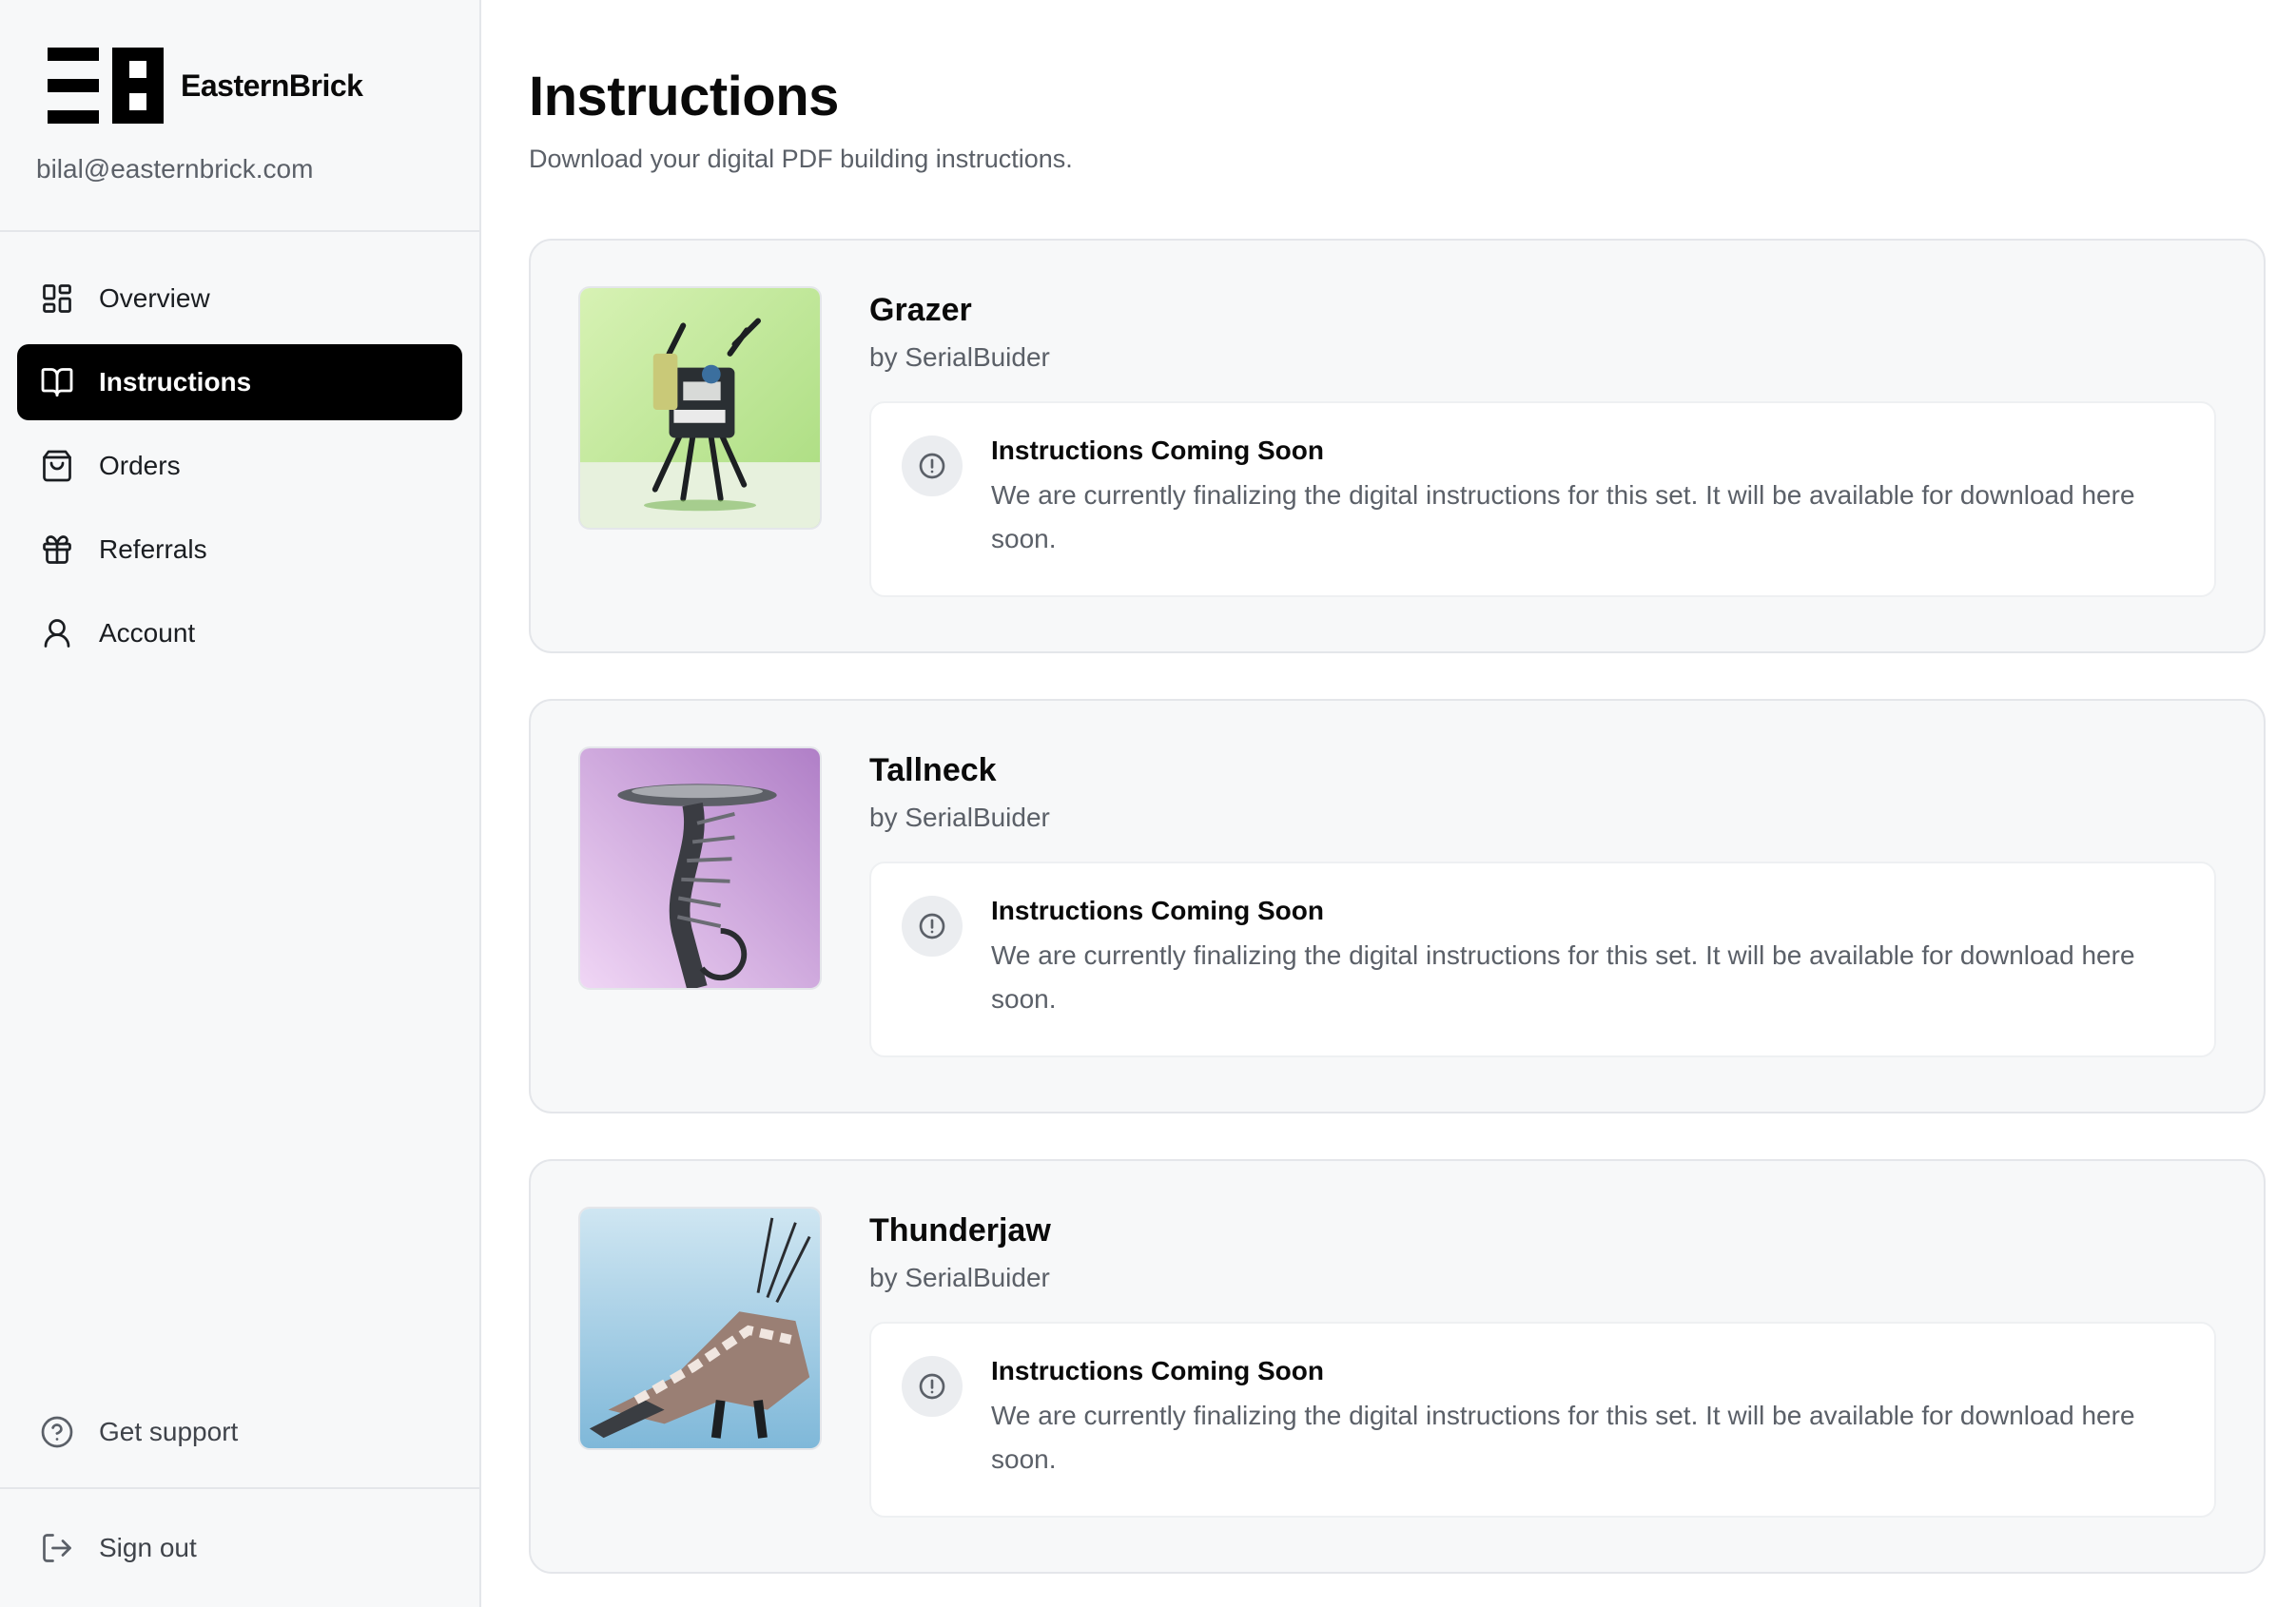 The width and height of the screenshot is (2296, 1607). Describe the element at coordinates (57, 299) in the screenshot. I see `grid-icon` at that location.